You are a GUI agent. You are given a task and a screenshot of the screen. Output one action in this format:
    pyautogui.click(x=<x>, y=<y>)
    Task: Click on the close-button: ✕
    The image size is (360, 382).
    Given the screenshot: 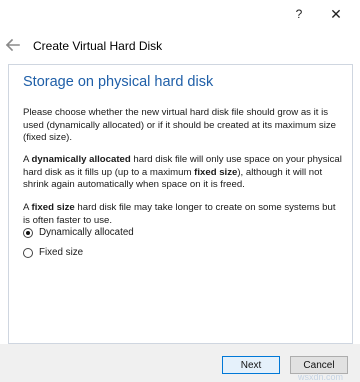 What is the action you would take?
    pyautogui.click(x=336, y=14)
    